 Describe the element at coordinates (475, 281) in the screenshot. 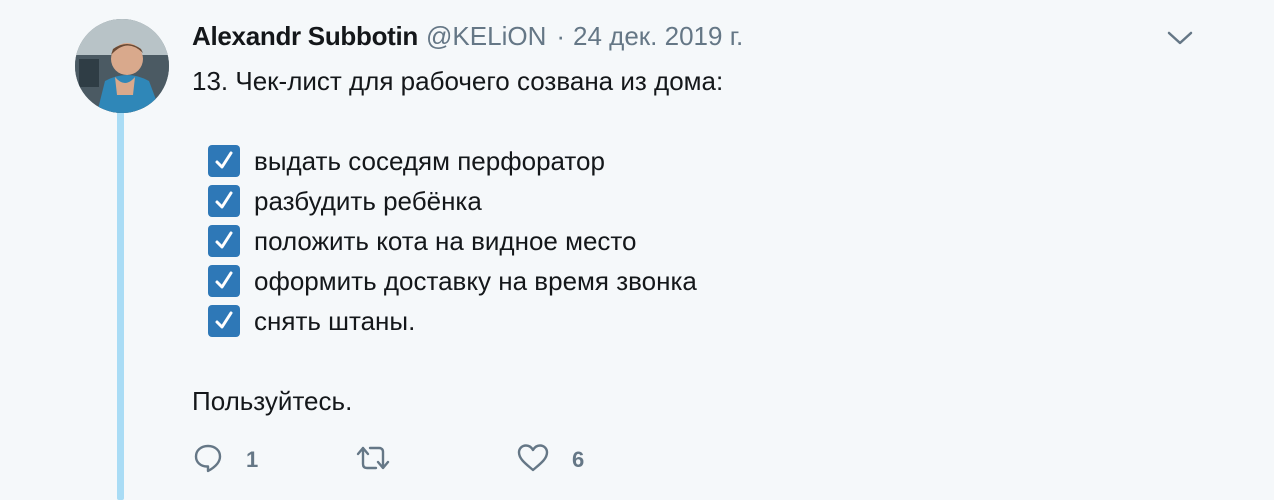

I see `checklist-item-label: оформить доставку на время звонка` at that location.